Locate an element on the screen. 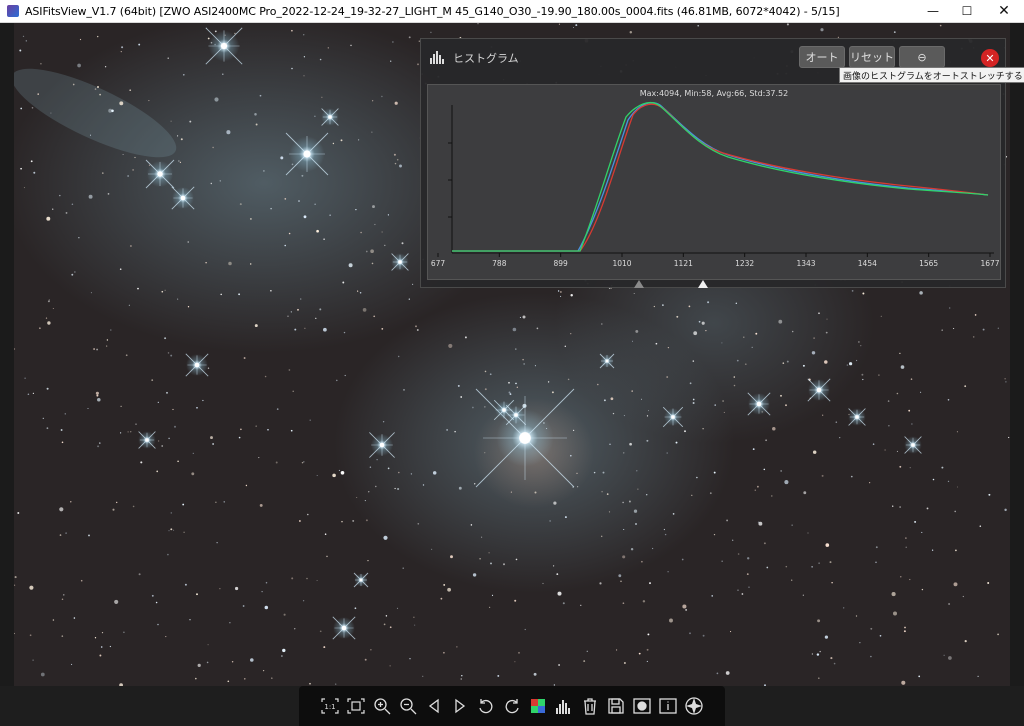 This screenshot has height=726, width=1024. maximize-button: ☐ is located at coordinates (967, 11).